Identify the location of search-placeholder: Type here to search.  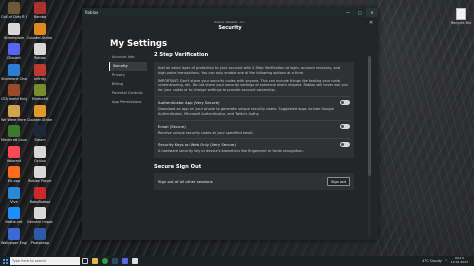
(29, 261).